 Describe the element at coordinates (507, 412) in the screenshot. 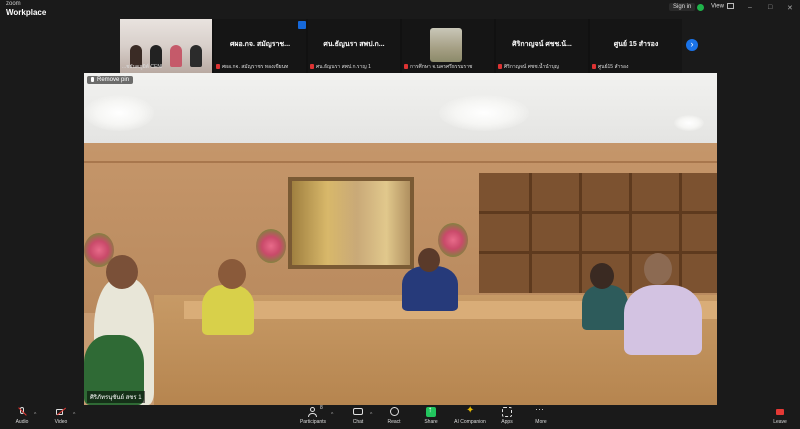

I see `apps-icon` at that location.